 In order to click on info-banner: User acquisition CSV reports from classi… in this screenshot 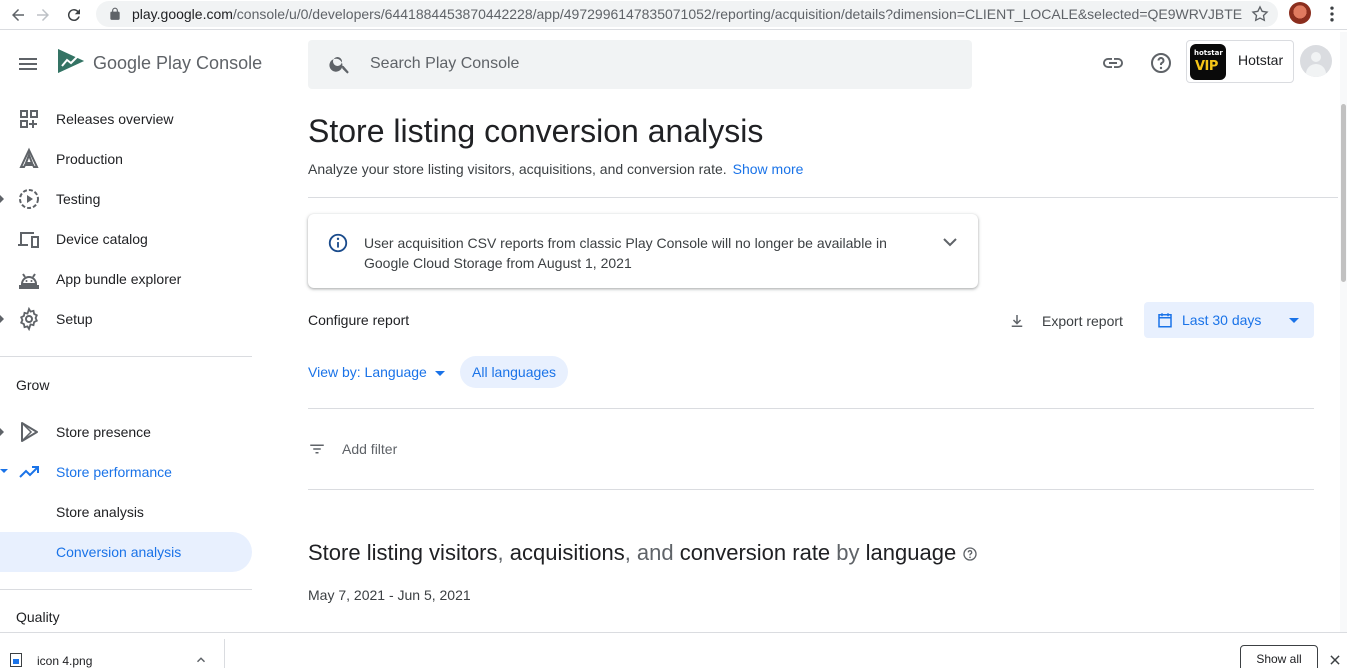, I will do `click(643, 251)`.